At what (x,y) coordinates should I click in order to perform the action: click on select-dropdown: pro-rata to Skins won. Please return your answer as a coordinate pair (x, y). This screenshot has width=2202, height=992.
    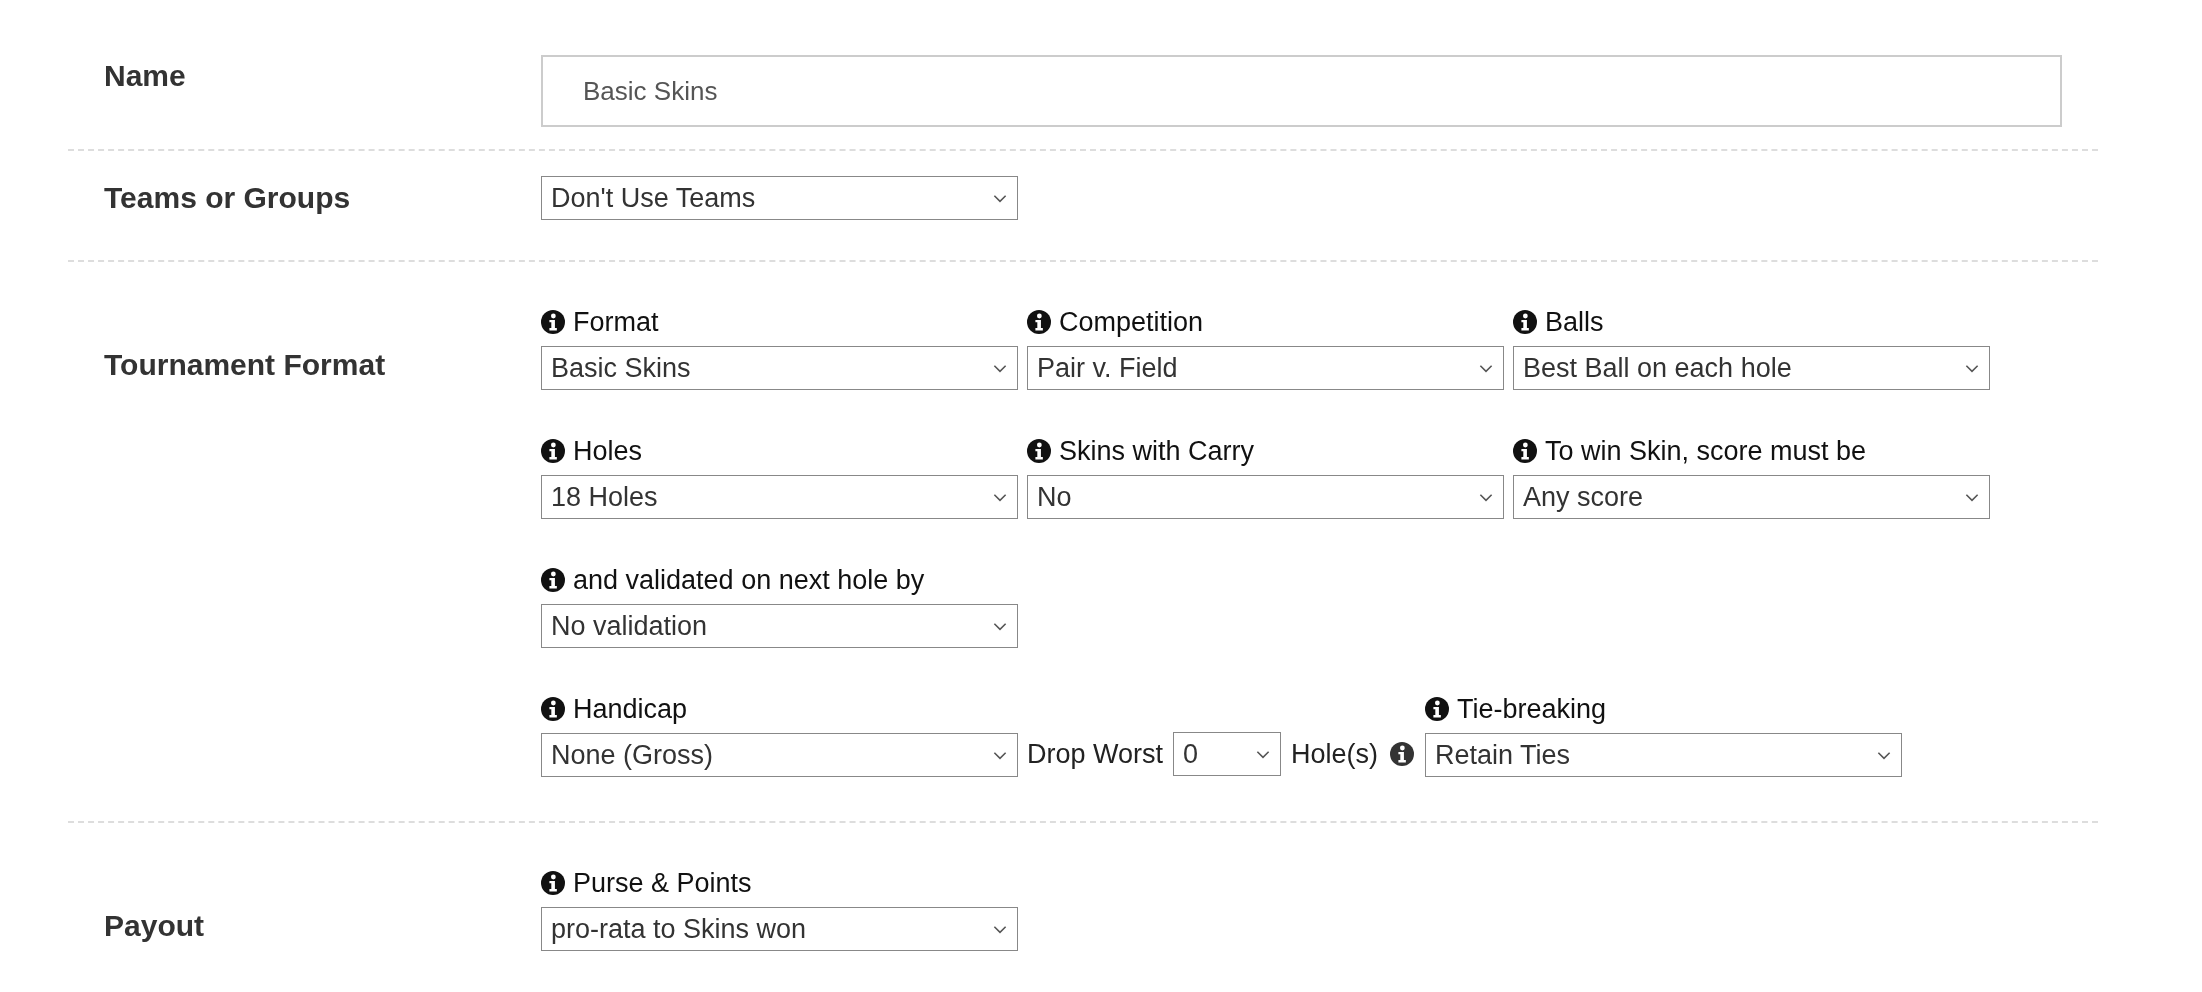
    Looking at the image, I should click on (779, 929).